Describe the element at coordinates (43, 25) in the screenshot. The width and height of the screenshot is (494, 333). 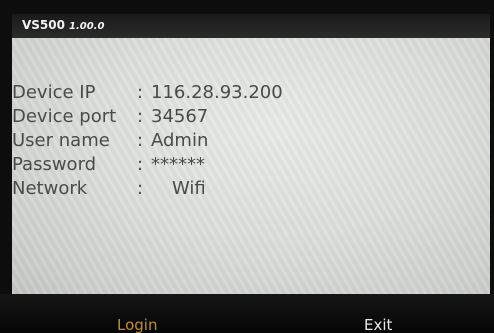
I see `app-name: VS500` at that location.